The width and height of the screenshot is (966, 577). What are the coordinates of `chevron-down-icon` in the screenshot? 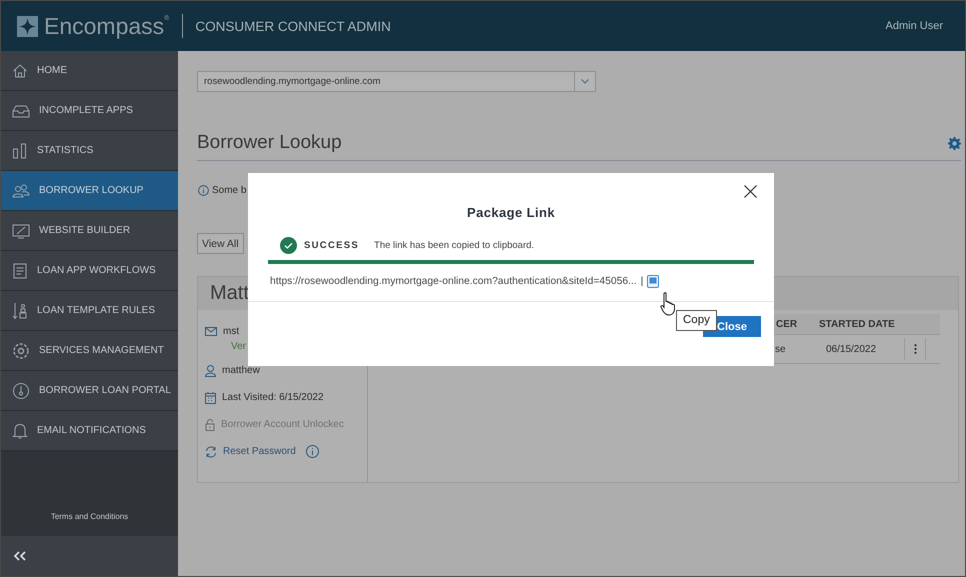 It's located at (585, 81).